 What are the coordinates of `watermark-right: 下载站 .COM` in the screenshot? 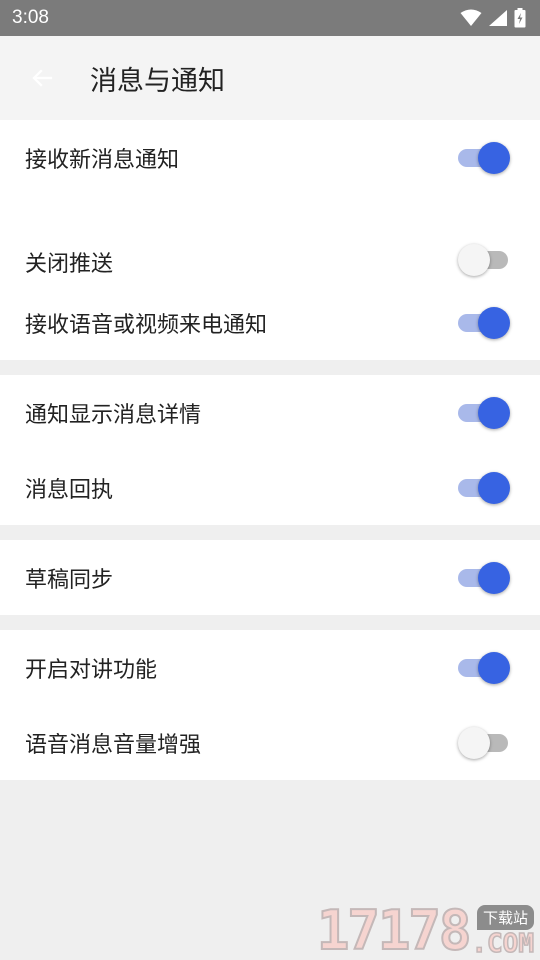 It's located at (503, 932).